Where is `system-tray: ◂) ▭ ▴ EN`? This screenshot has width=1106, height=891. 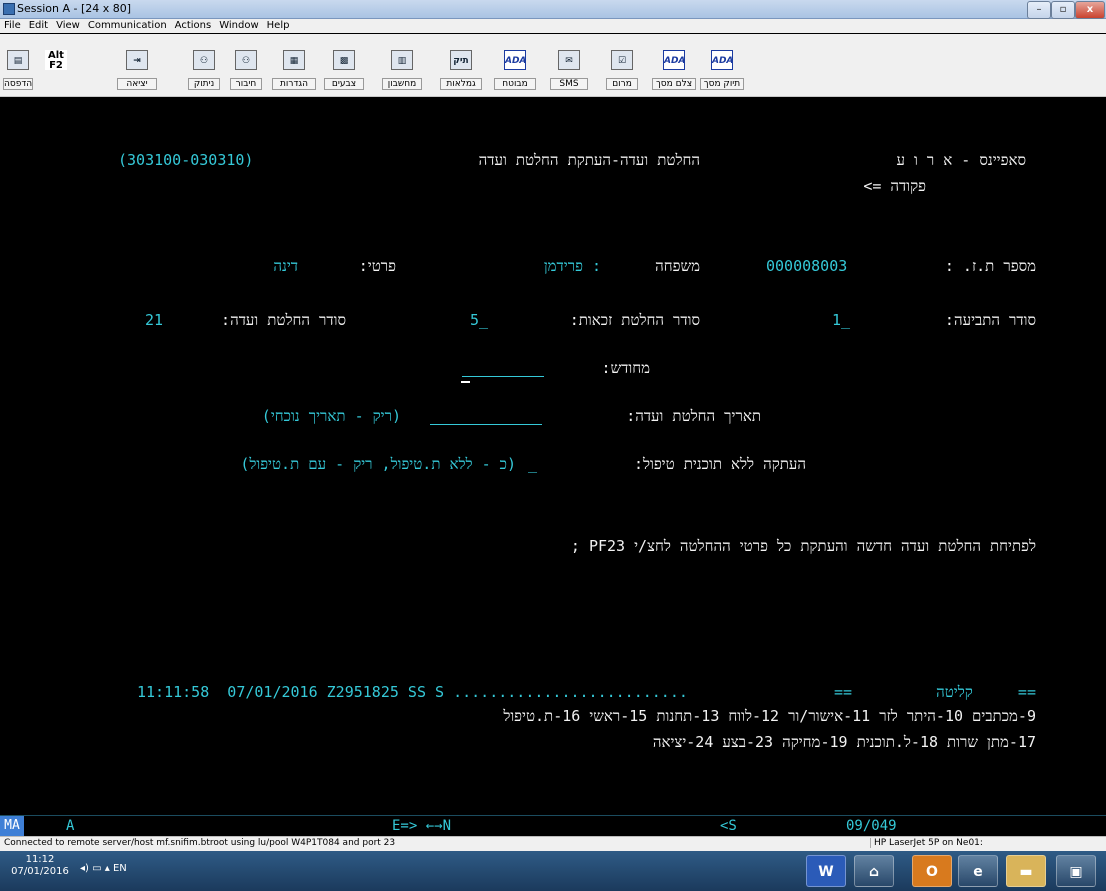
system-tray: ◂) ▭ ▴ EN is located at coordinates (103, 868).